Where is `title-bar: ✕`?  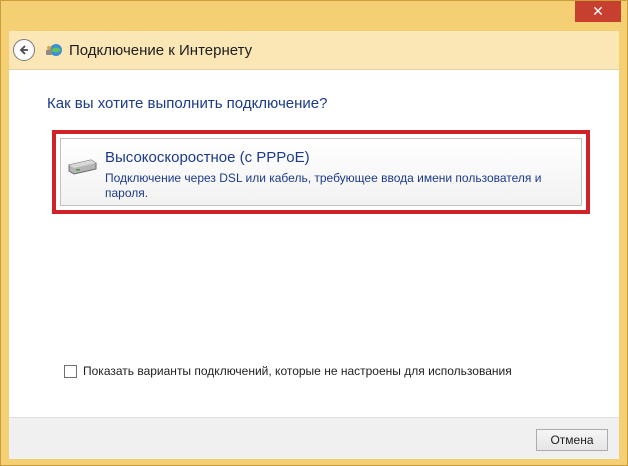 title-bar: ✕ is located at coordinates (314, 16).